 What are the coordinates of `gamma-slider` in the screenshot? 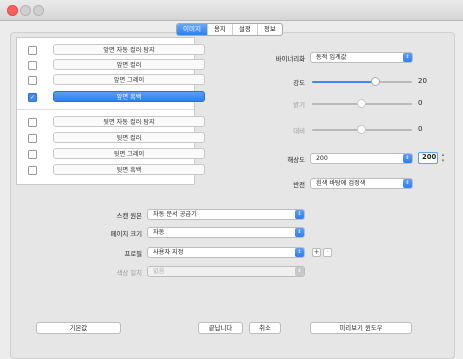 It's located at (362, 129).